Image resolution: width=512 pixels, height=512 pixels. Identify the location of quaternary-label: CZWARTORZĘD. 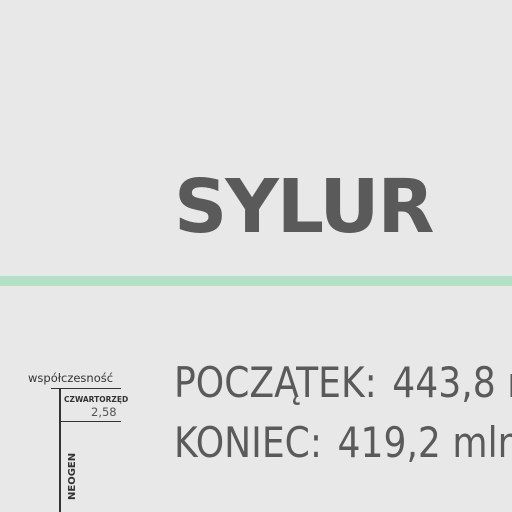
(96, 399).